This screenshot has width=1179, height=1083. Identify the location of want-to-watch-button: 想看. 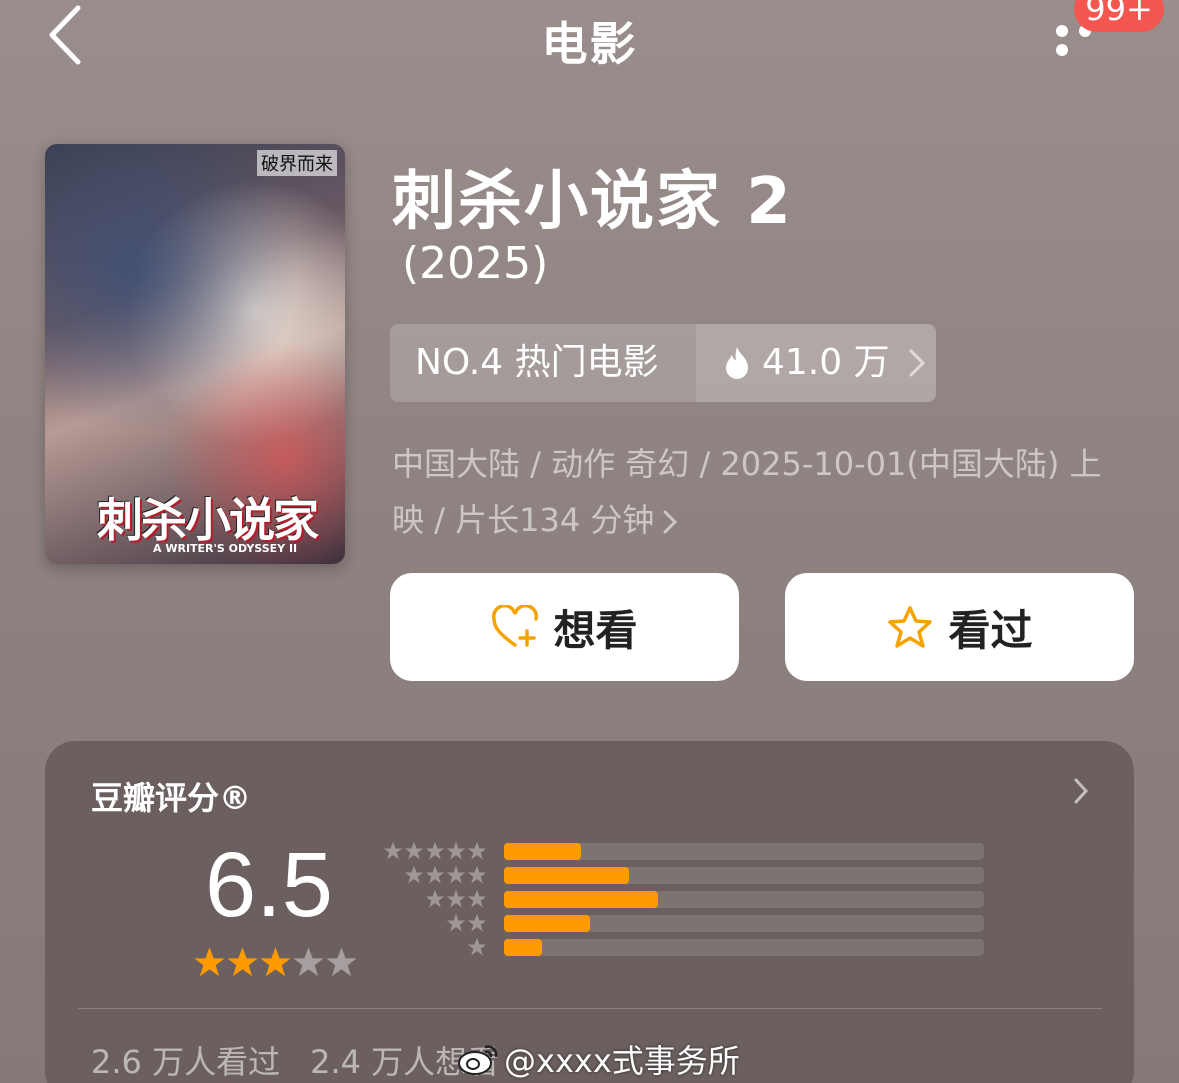
(564, 627).